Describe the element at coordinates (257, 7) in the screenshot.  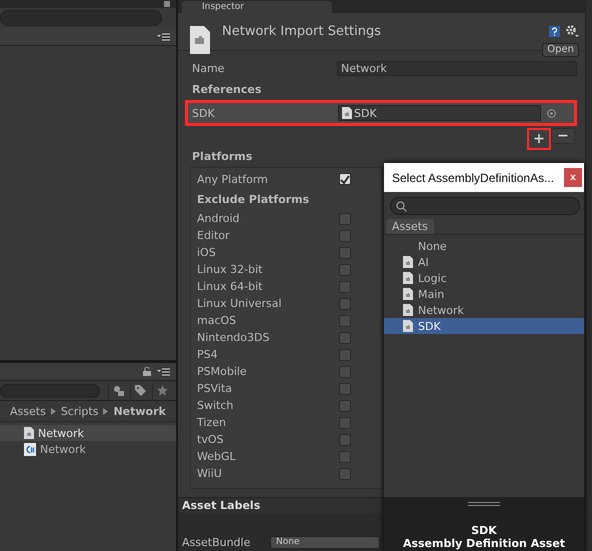
I see `inspector-tab: Inspector` at that location.